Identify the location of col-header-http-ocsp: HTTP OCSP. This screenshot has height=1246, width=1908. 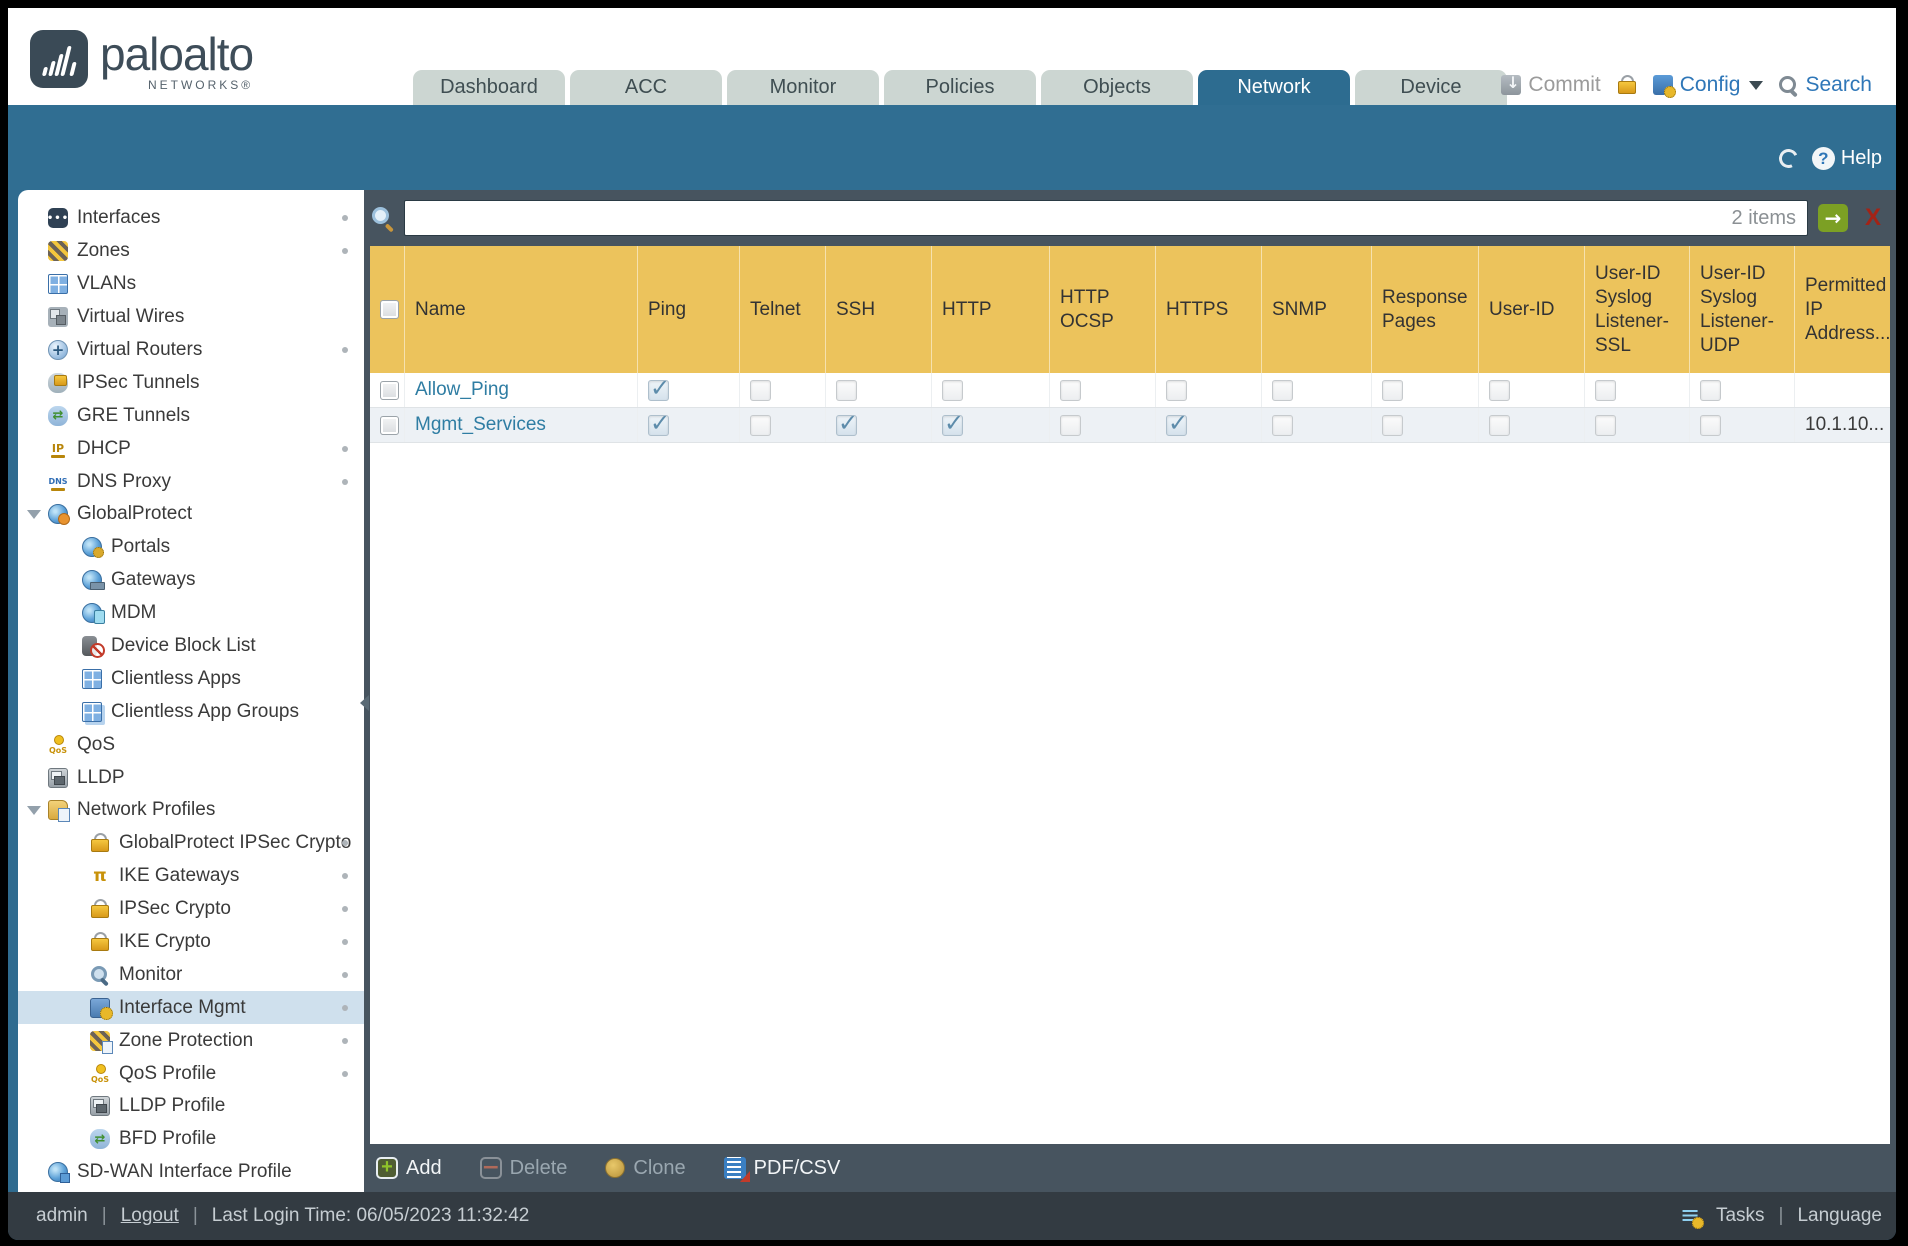
(1103, 309).